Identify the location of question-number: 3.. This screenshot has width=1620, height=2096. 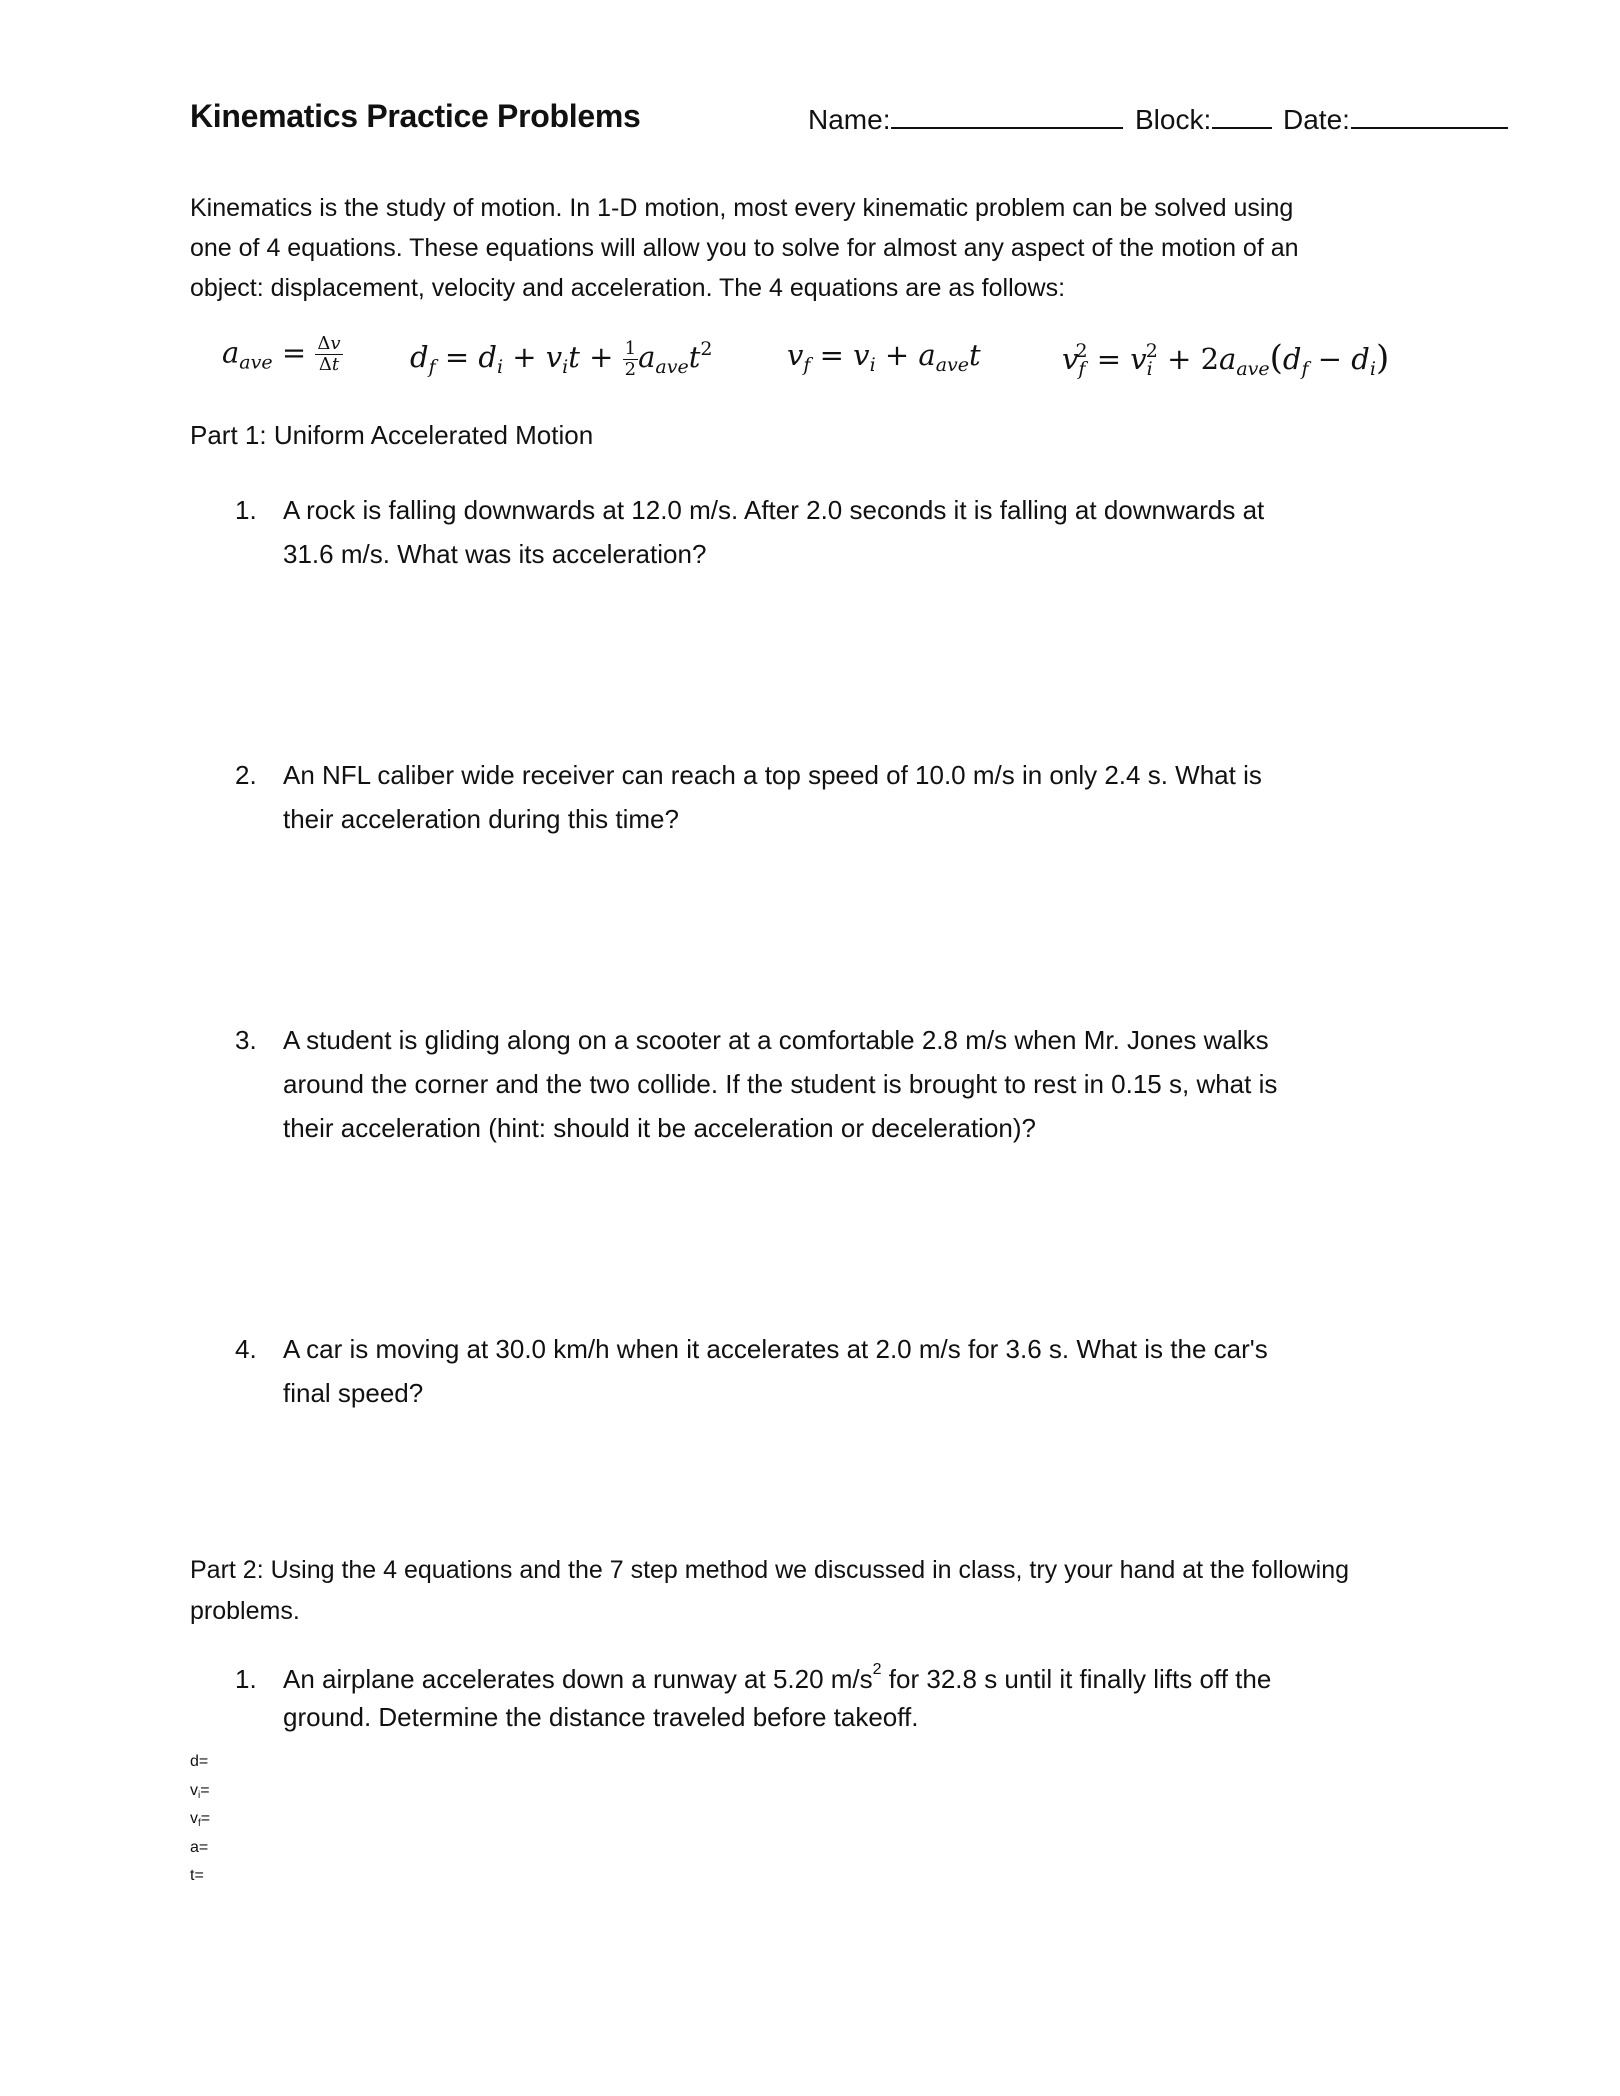
(246, 1040).